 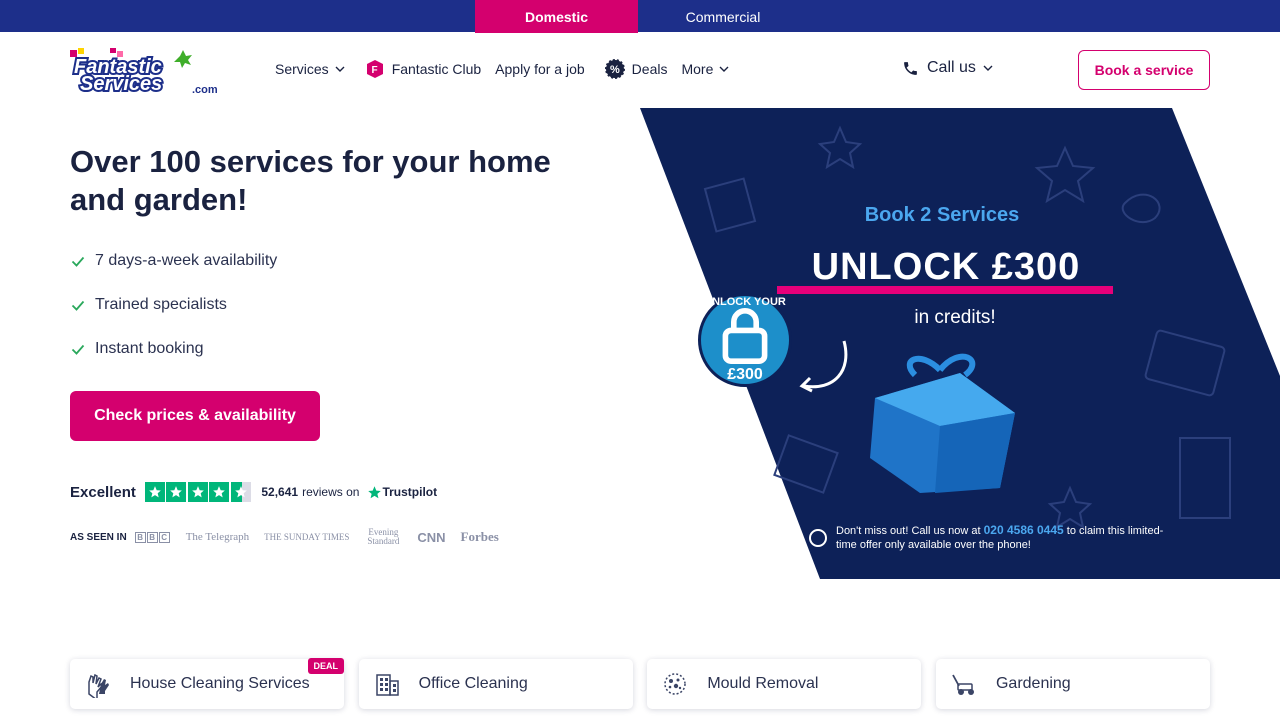 I want to click on badge-amount: £300, so click(x=745, y=374).